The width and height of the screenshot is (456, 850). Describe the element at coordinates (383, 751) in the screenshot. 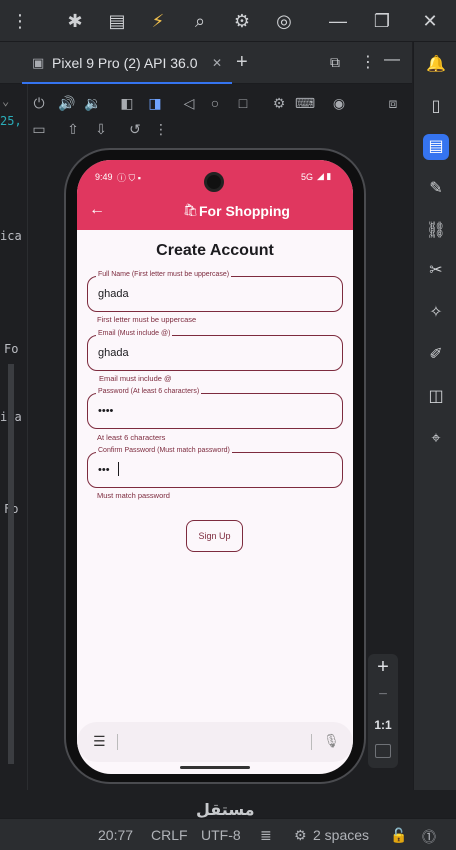

I see `fit-screen-icon` at that location.